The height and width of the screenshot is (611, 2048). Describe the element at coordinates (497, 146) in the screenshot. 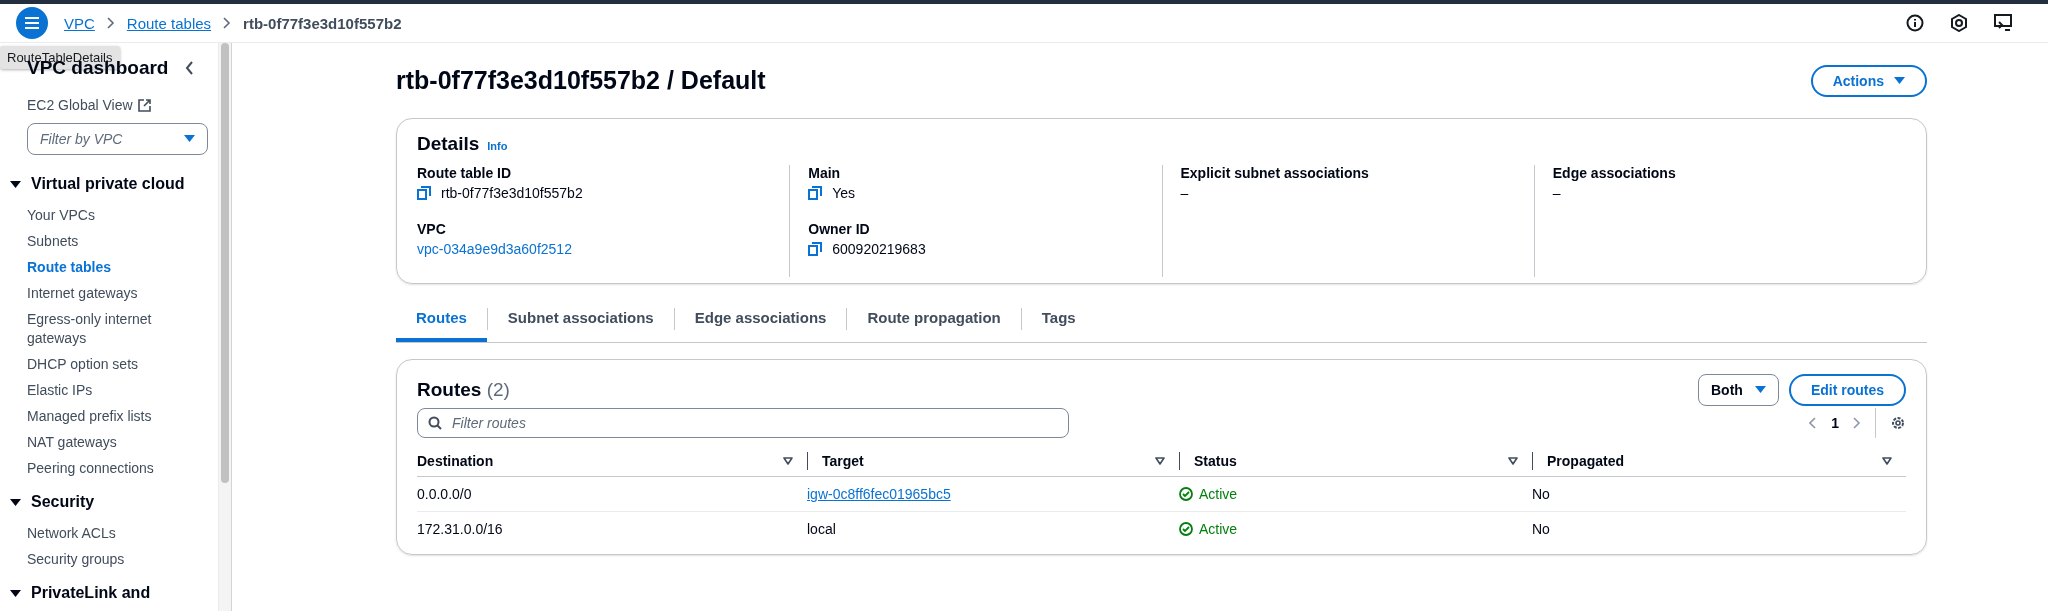

I see `info-link: Info` at that location.